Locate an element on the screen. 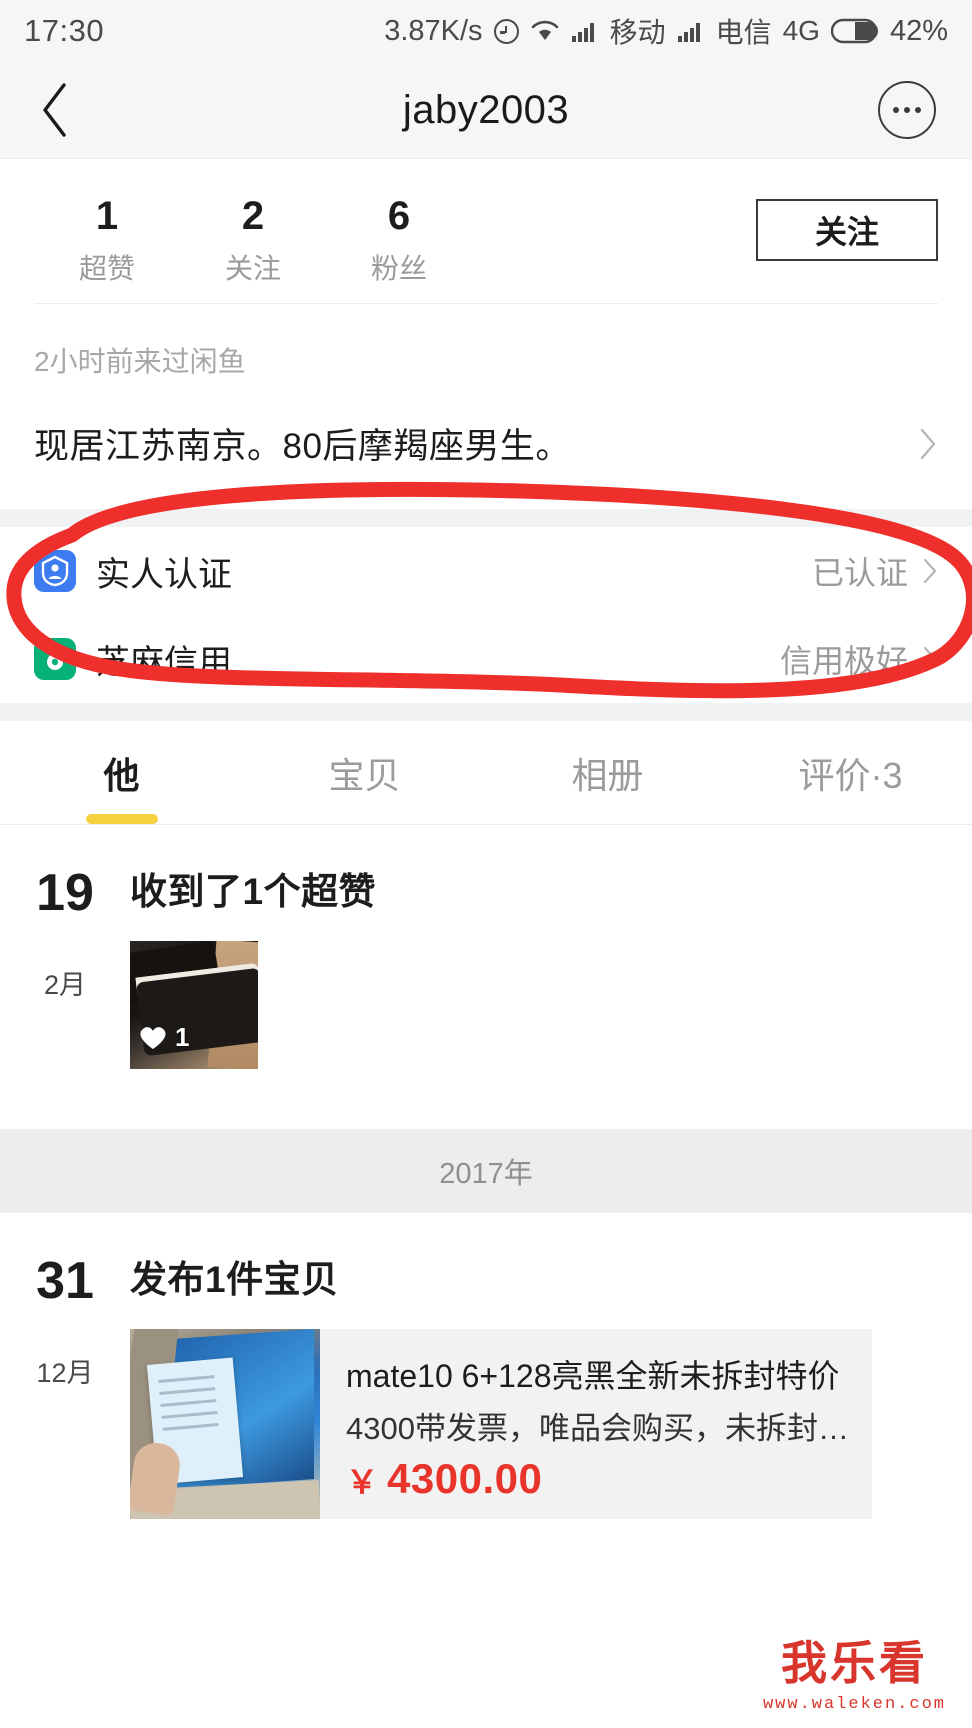 The width and height of the screenshot is (972, 1728). tab-label: 他 is located at coordinates (121, 775).